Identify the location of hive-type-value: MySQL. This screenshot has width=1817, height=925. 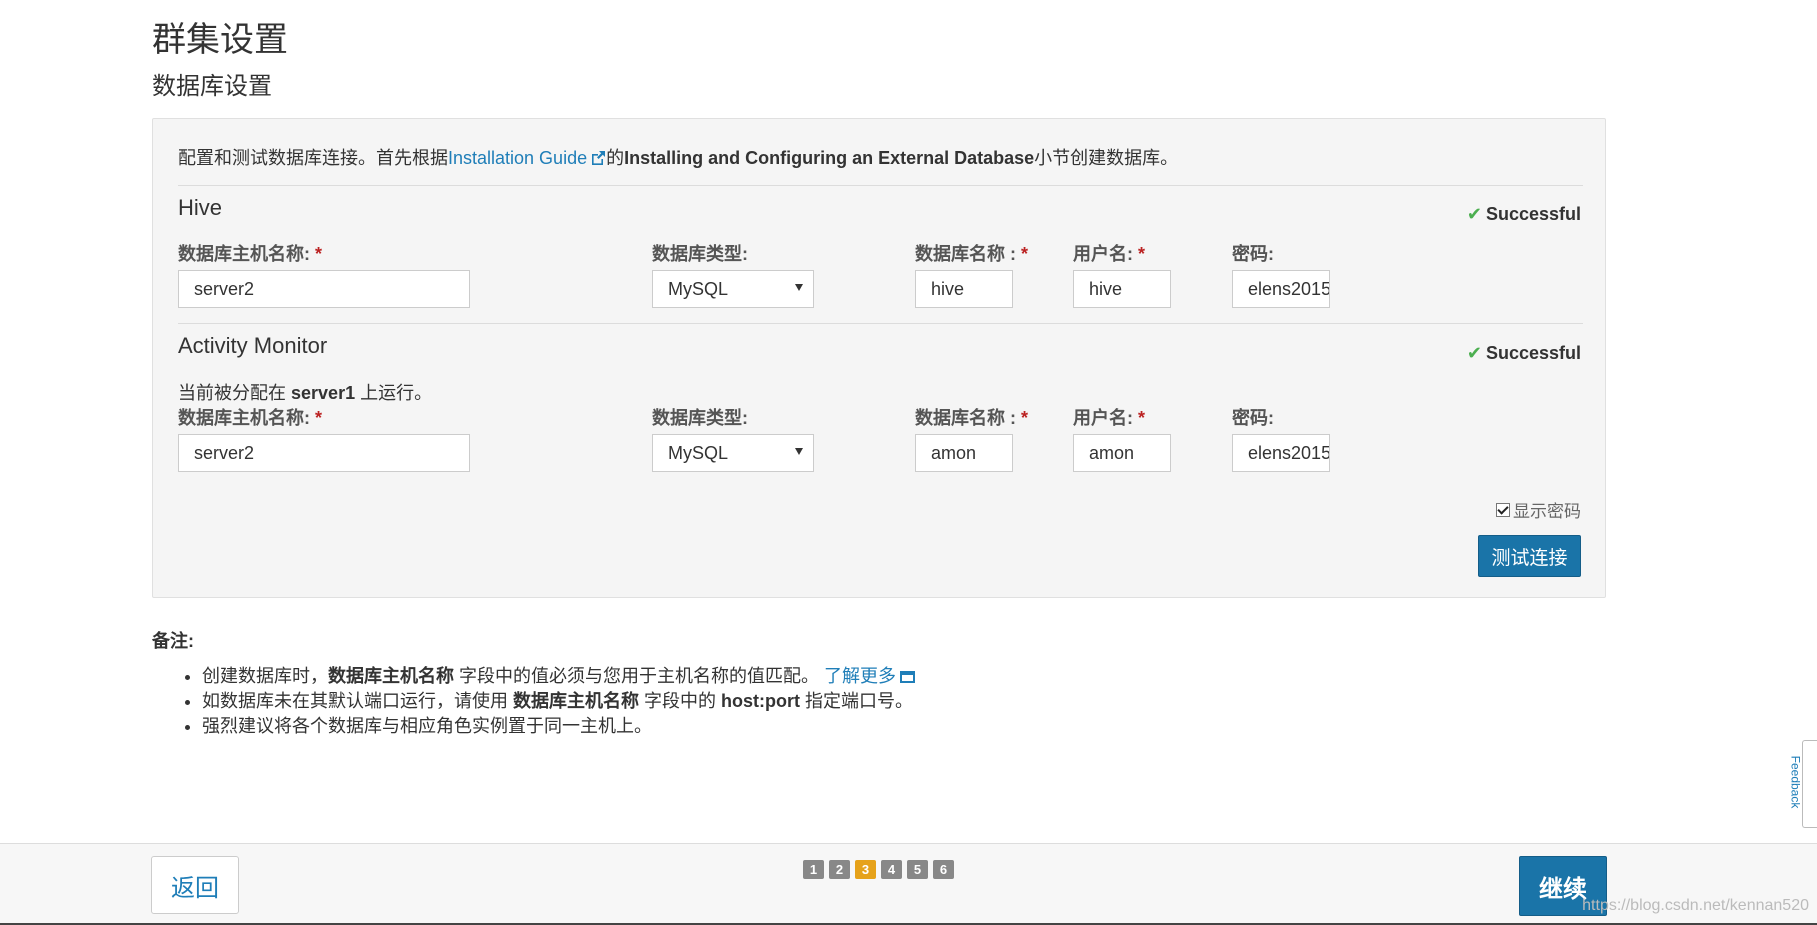
(698, 289).